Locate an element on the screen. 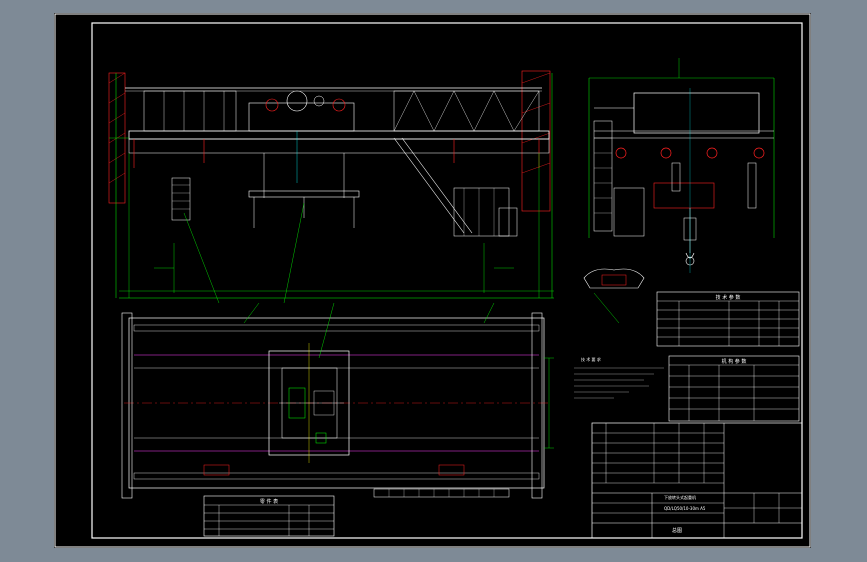 This screenshot has height=562, width=867. parts-table-title: 零 件 表 is located at coordinates (269, 501).